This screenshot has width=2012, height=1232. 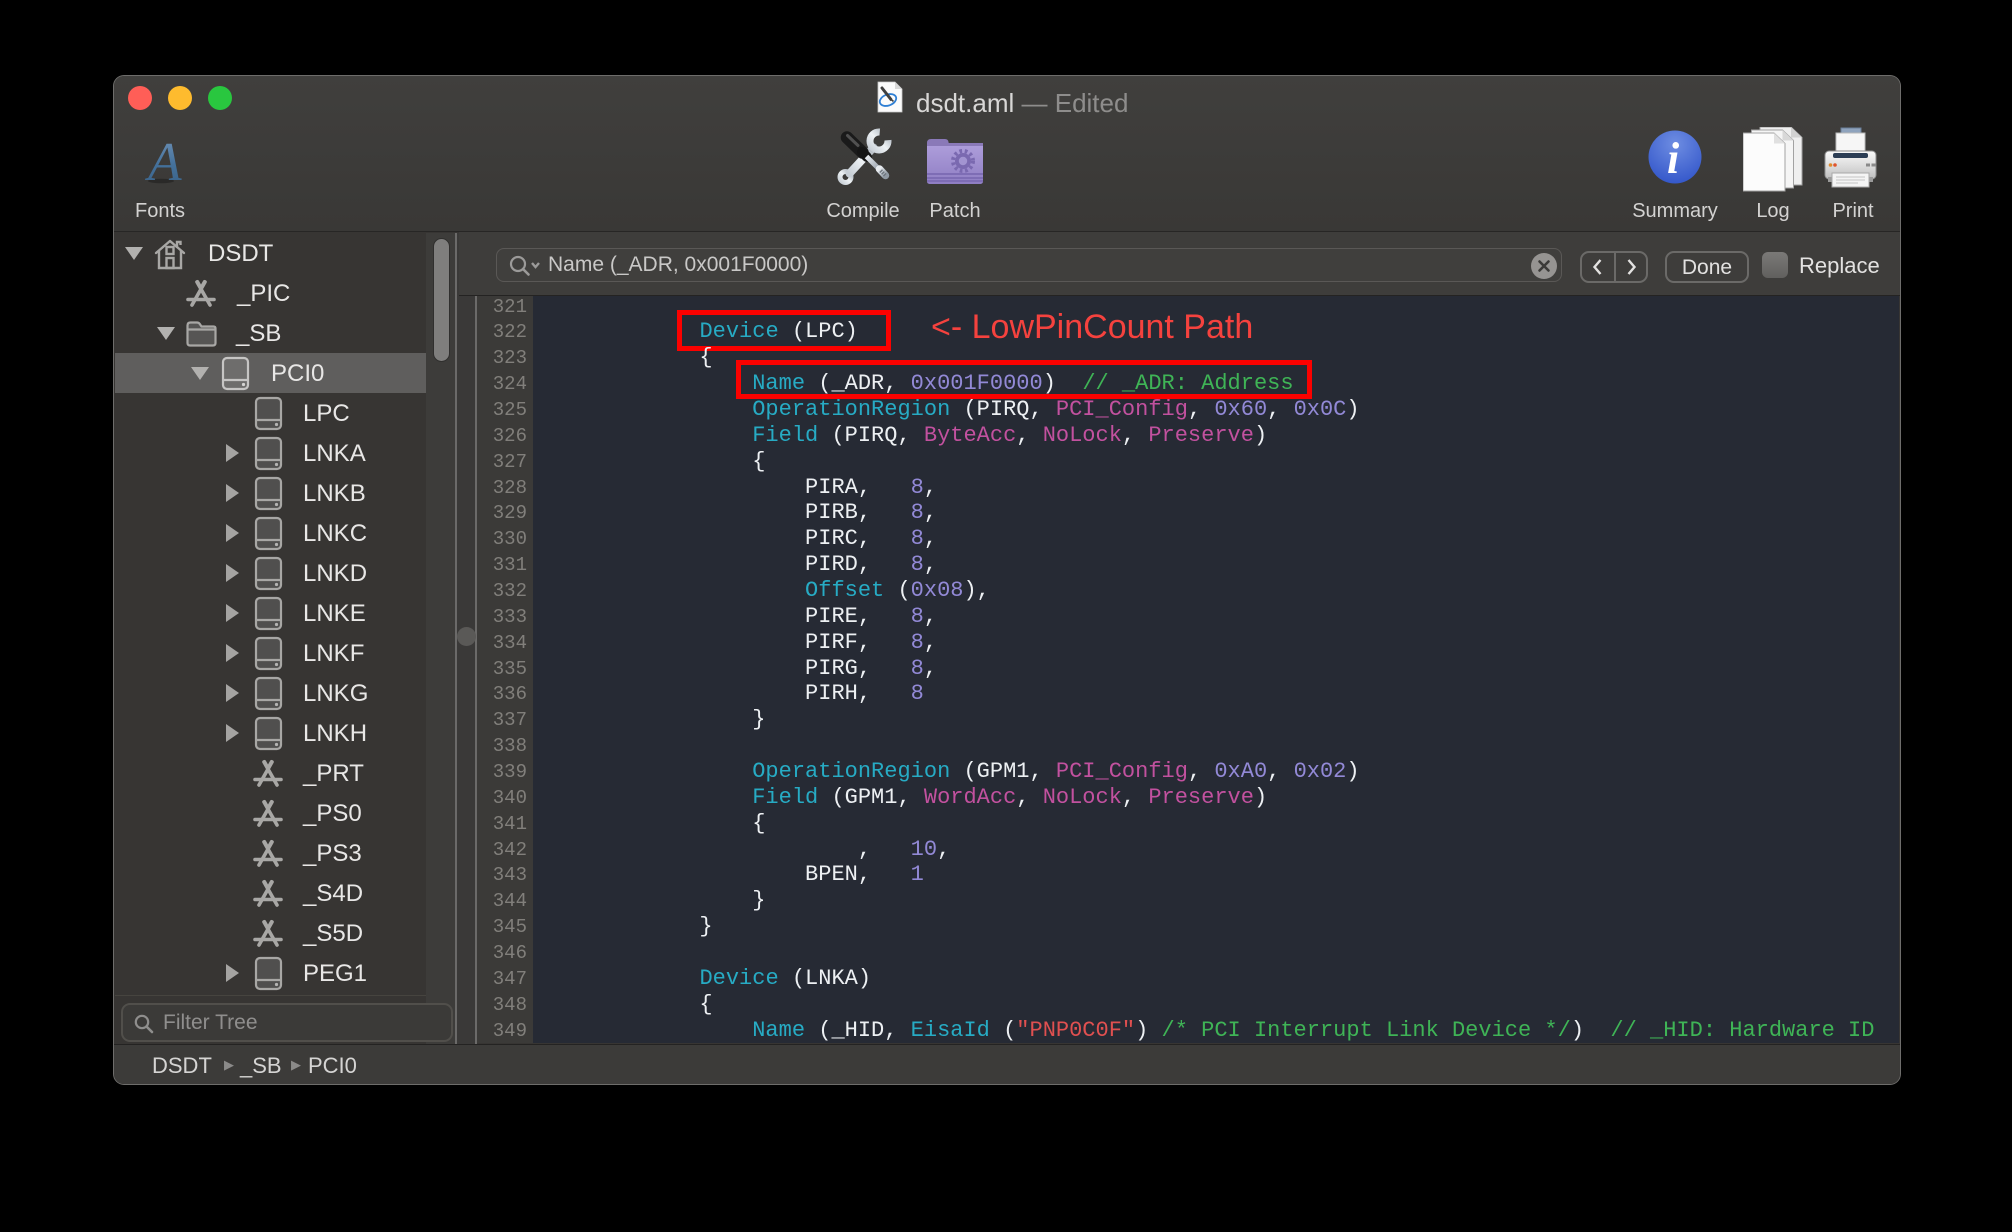 What do you see at coordinates (1673, 158) in the screenshot?
I see `svg-text: i` at bounding box center [1673, 158].